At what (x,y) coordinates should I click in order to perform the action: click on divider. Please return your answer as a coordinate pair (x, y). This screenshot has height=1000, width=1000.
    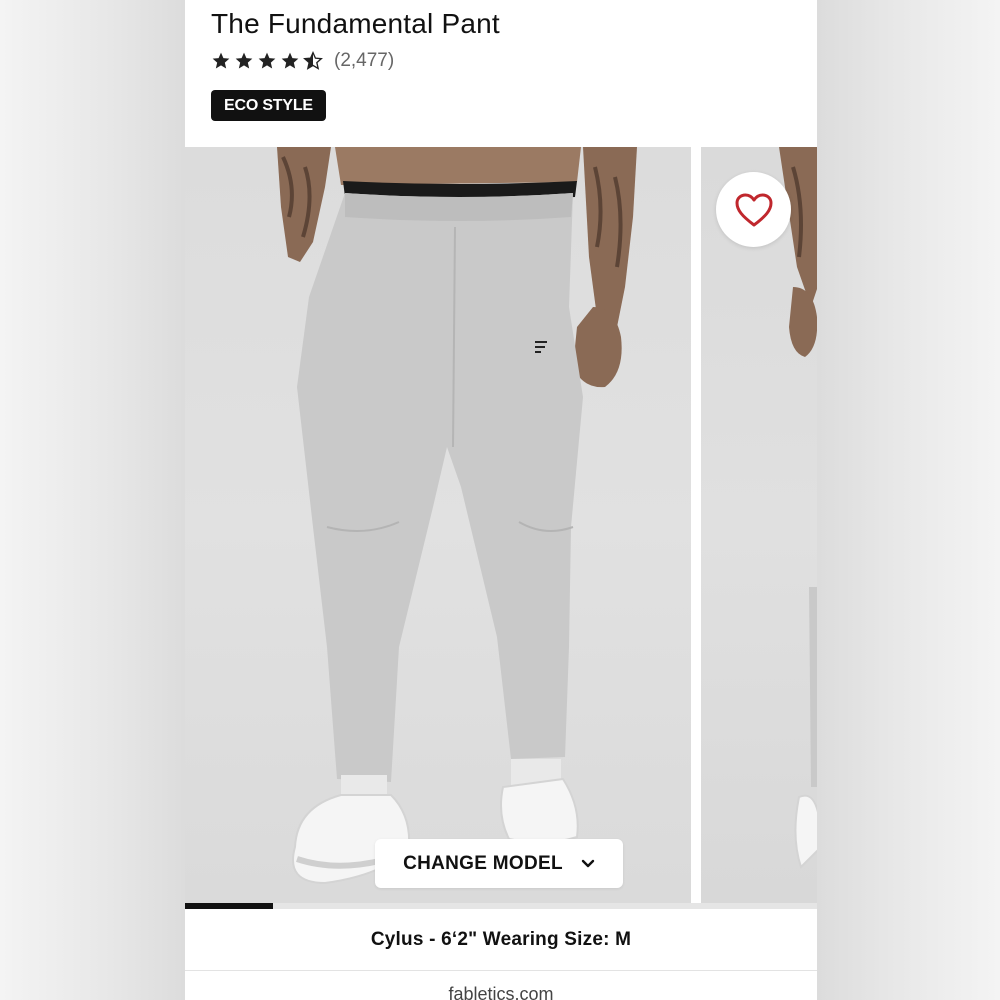
    Looking at the image, I should click on (501, 970).